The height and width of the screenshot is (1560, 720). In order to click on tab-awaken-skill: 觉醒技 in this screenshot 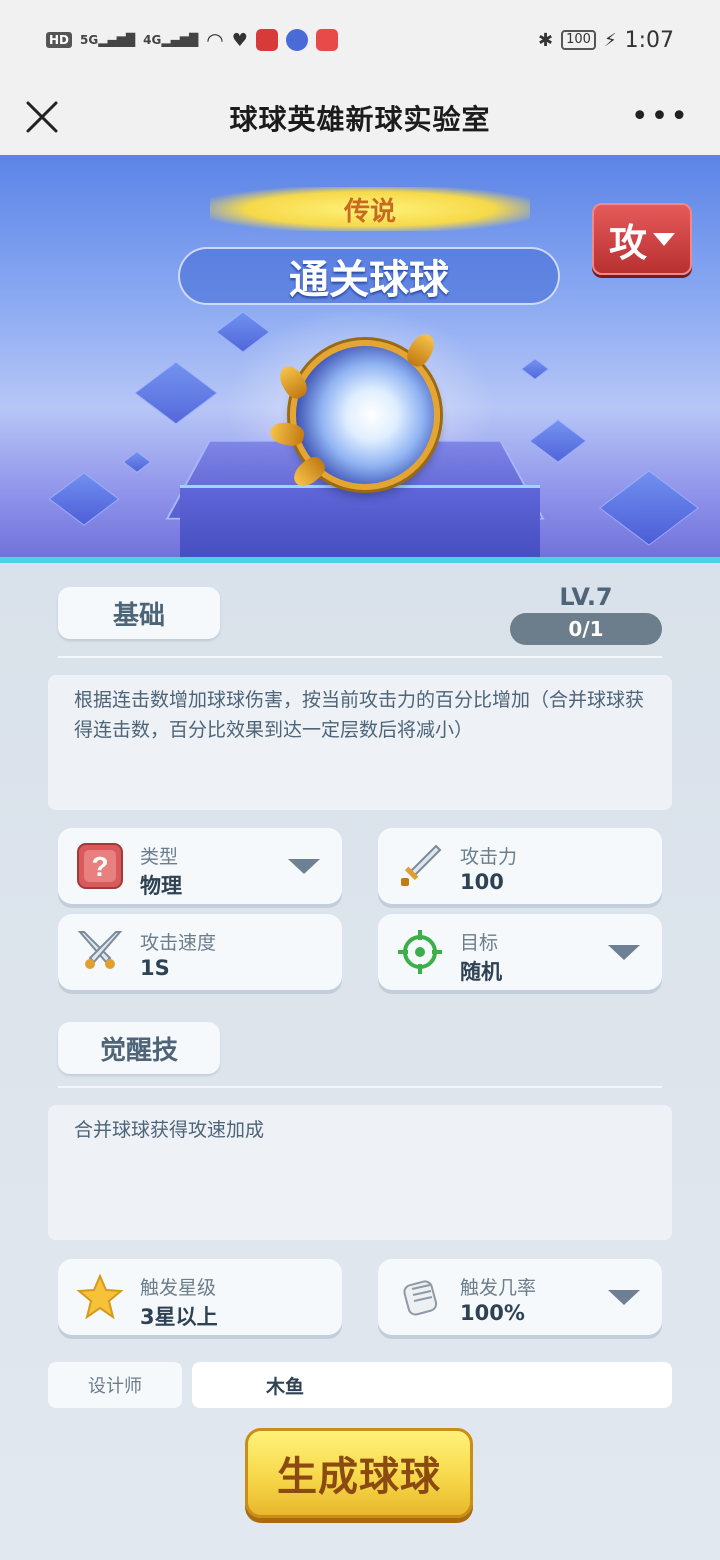, I will do `click(139, 1048)`.